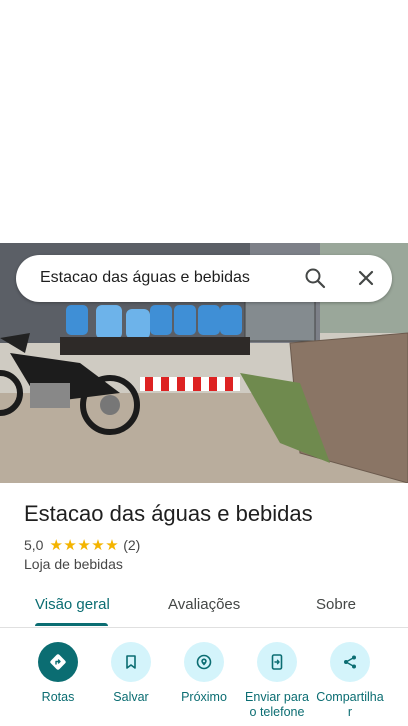  What do you see at coordinates (168, 513) in the screenshot?
I see `place-name: Estacao das águas e bebidas` at bounding box center [168, 513].